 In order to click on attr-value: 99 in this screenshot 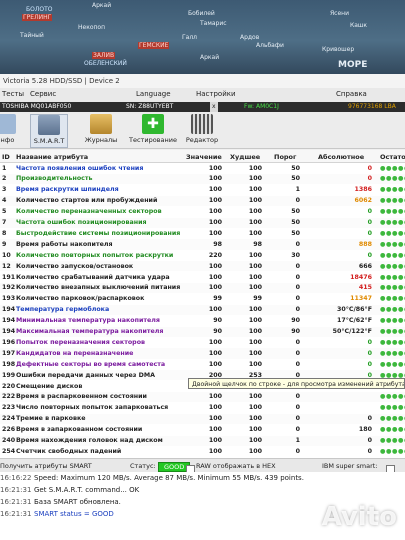, I will do `click(217, 299)`.